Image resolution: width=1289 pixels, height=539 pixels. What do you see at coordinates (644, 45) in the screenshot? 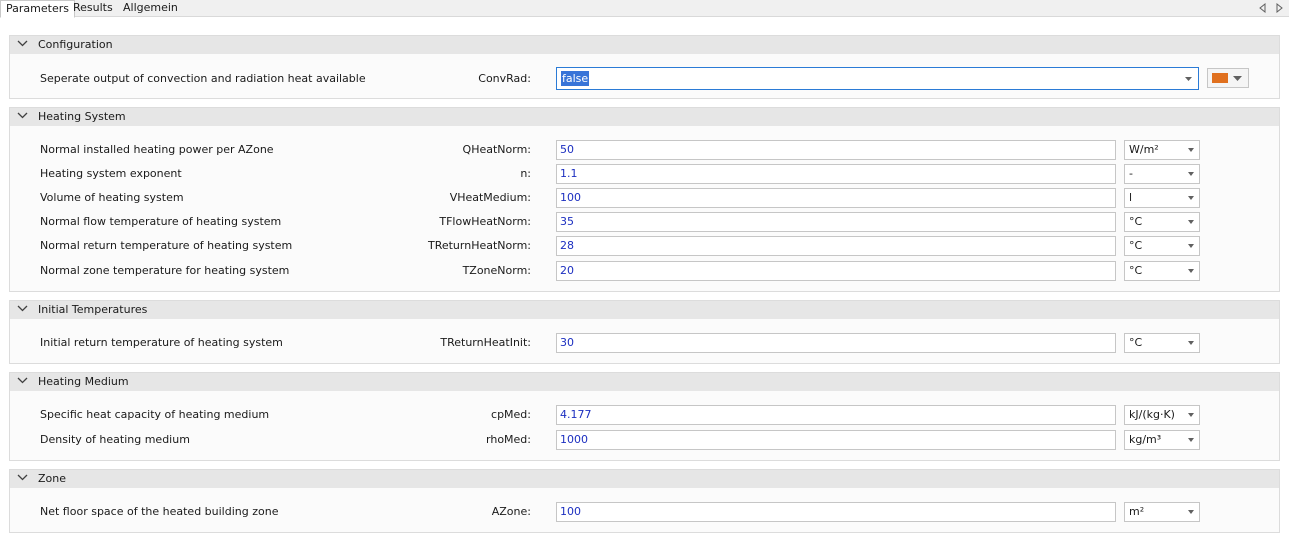
I see `section-header-configuration: Configuration` at bounding box center [644, 45].